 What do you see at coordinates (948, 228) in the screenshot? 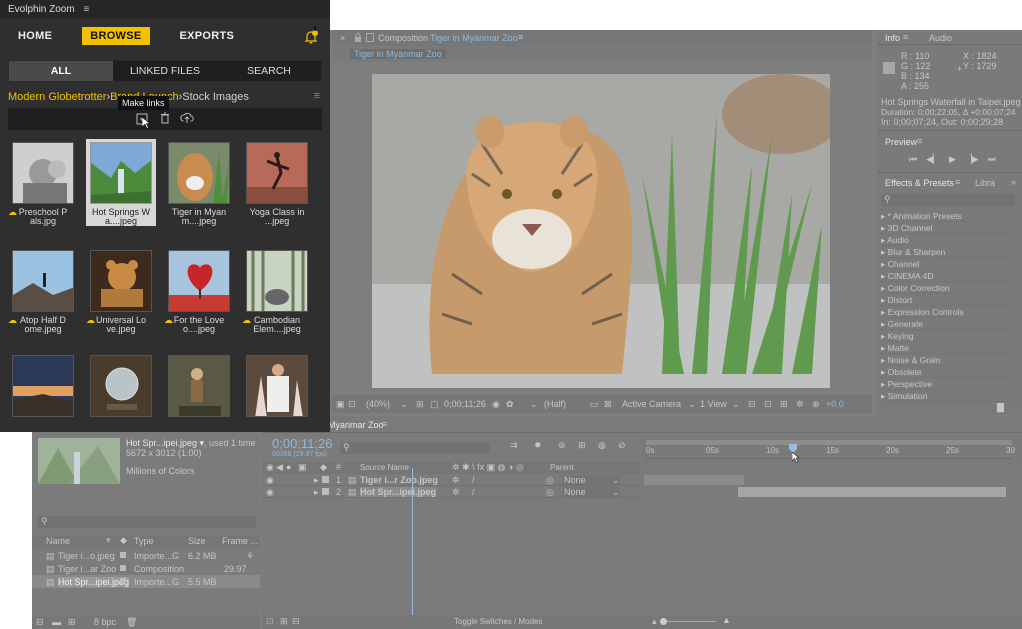
I see `effects-category: ▸ 3D Channel` at bounding box center [948, 228].